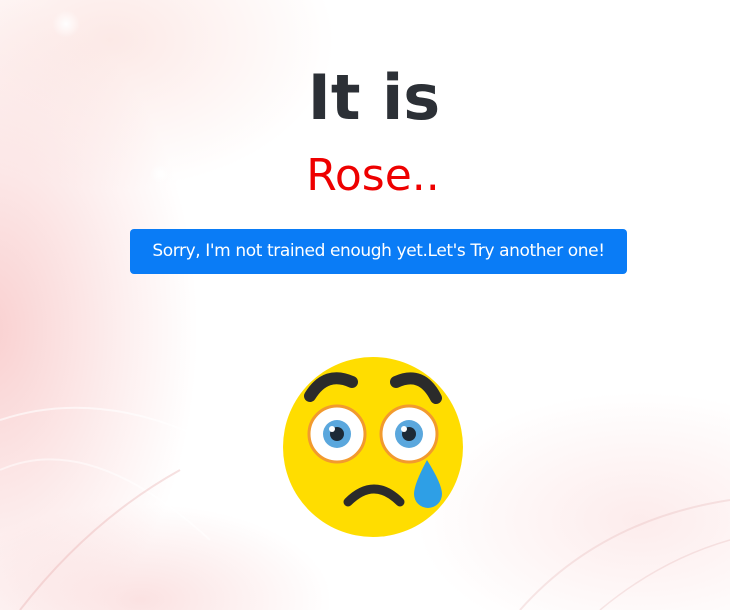 This screenshot has height=610, width=730. Describe the element at coordinates (373, 447) in the screenshot. I see `crying-face-icon` at that location.